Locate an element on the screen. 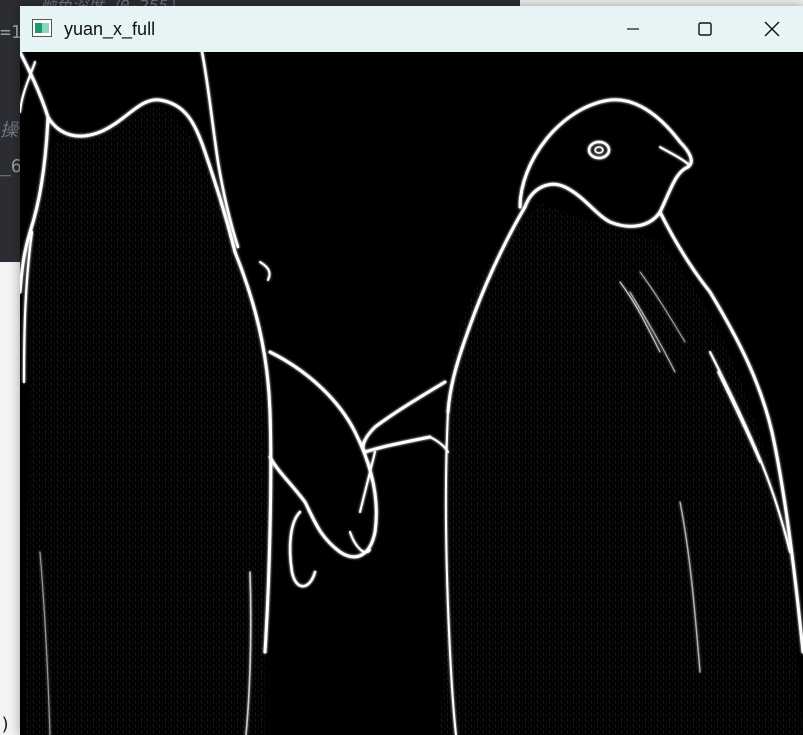 This screenshot has height=735, width=803. window-titlebar: yuan_x_full is located at coordinates (411, 29).